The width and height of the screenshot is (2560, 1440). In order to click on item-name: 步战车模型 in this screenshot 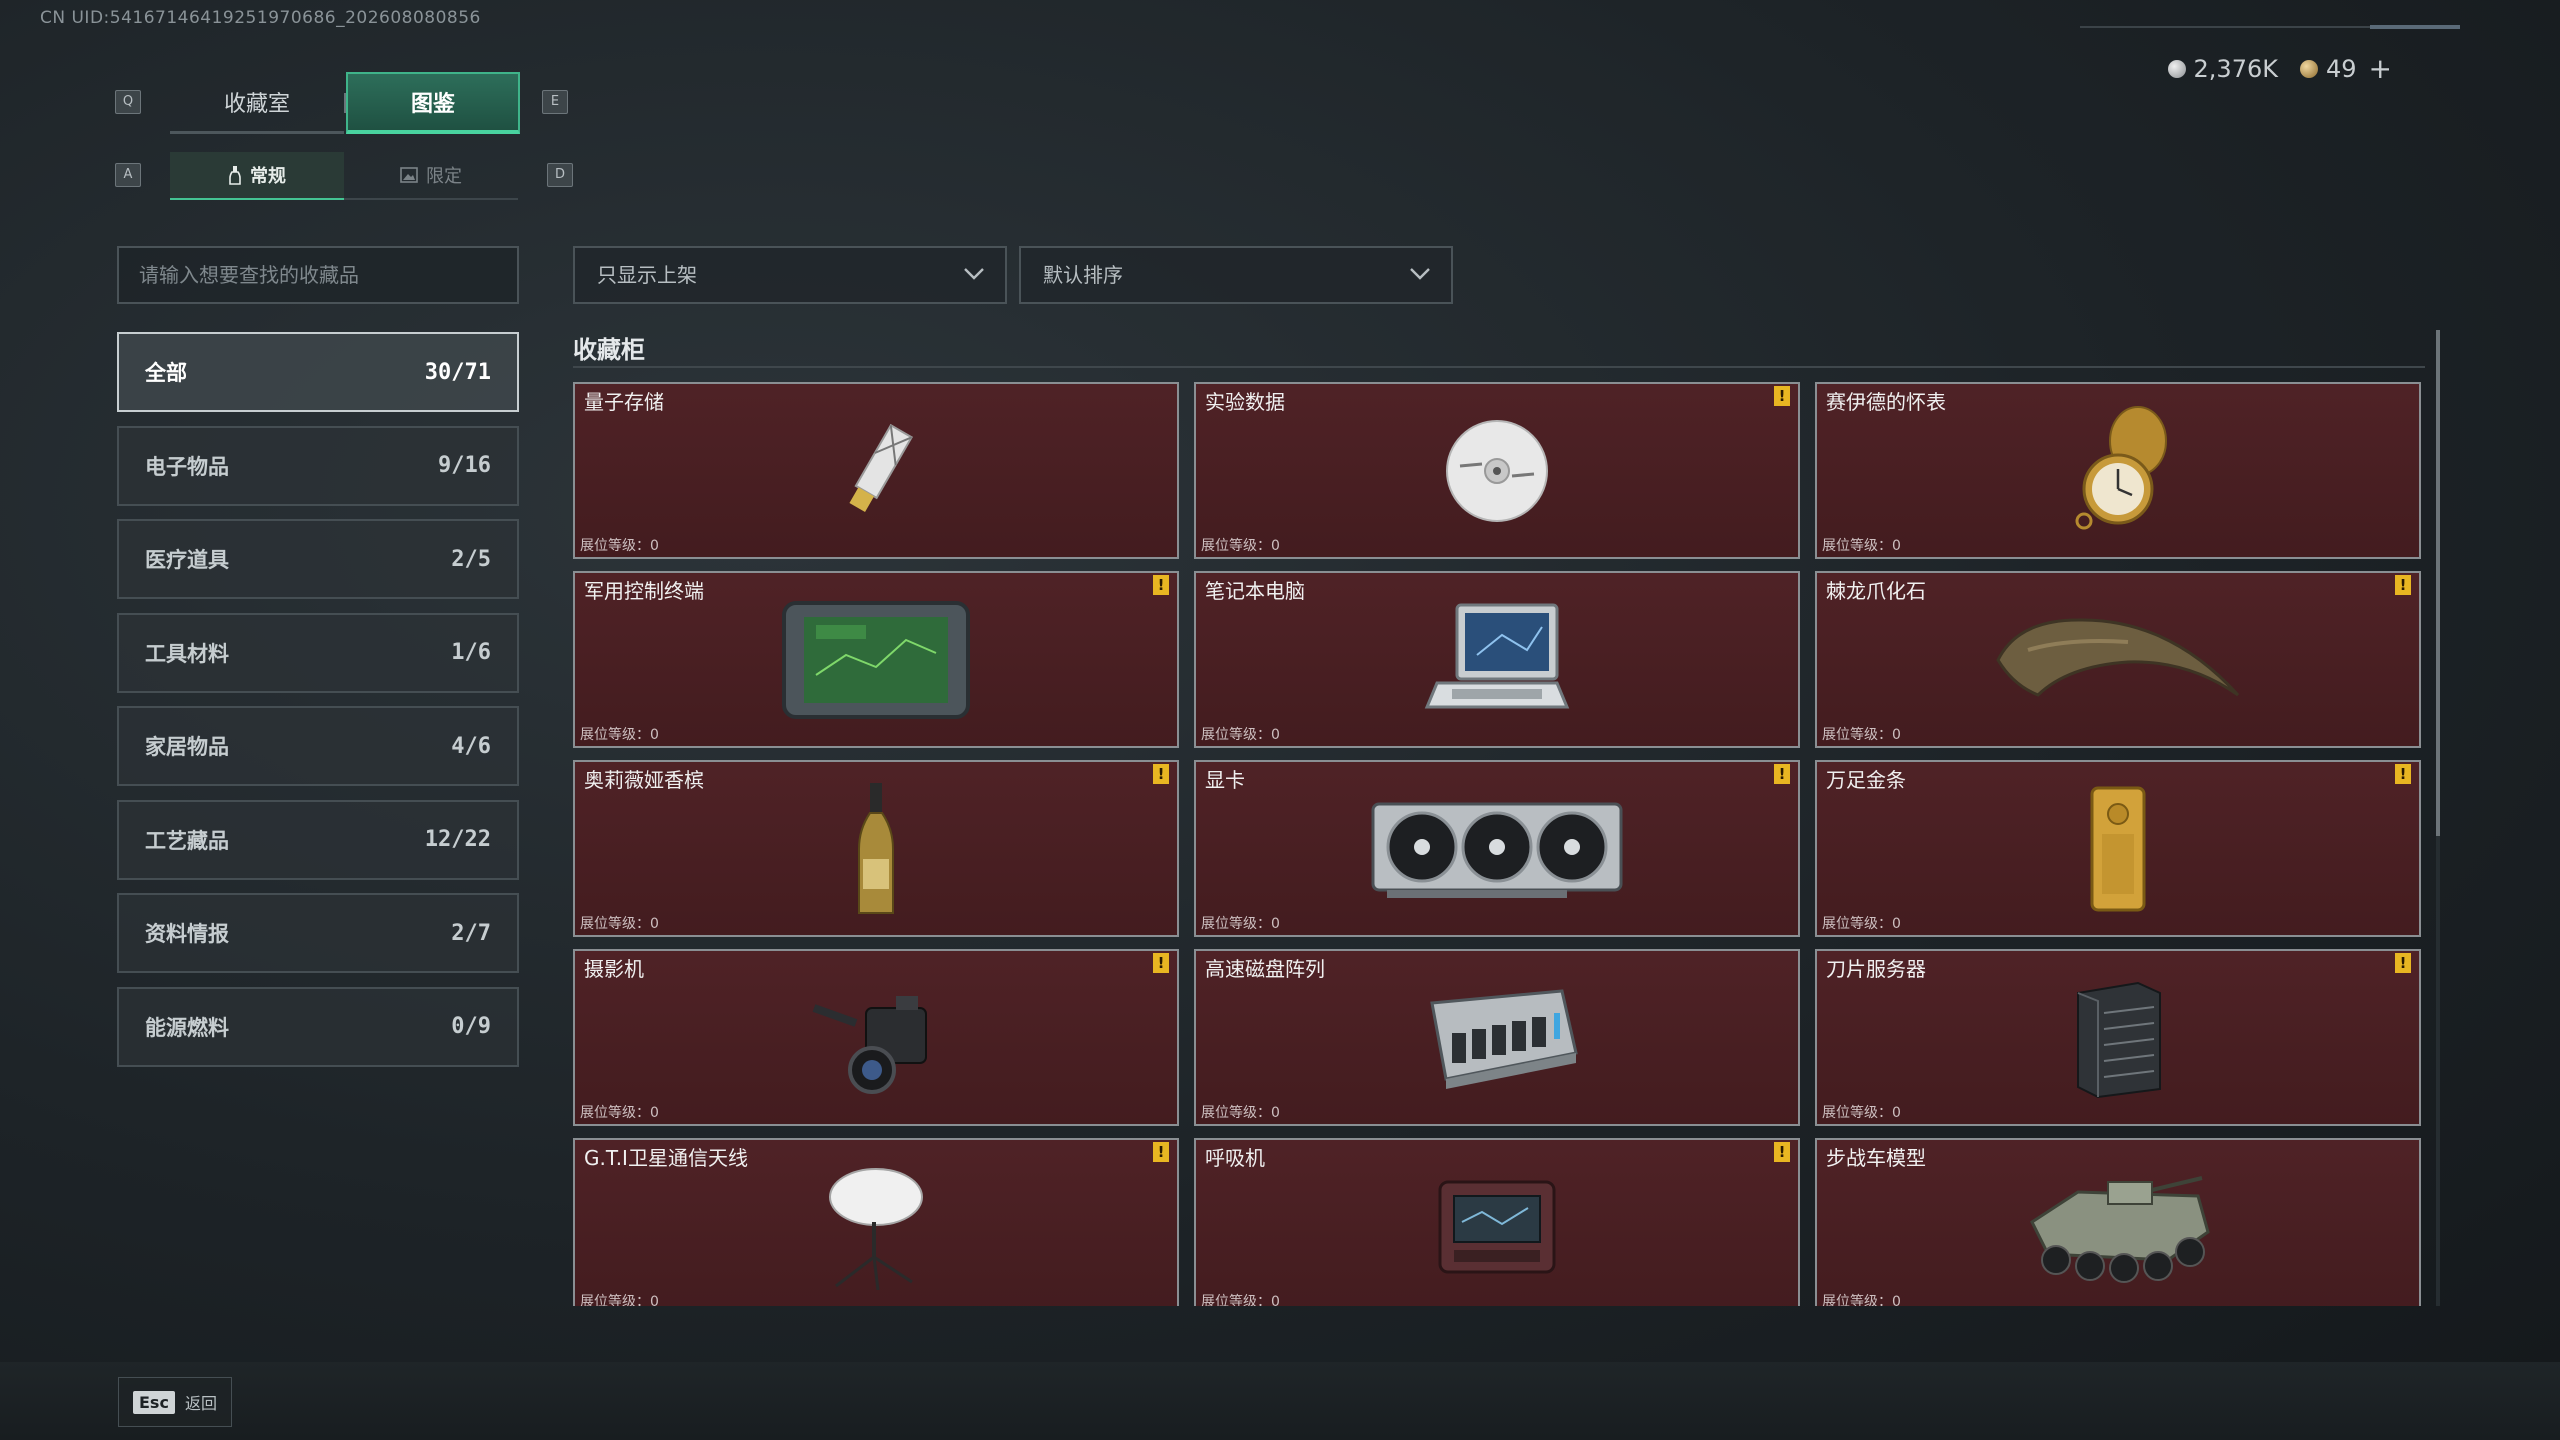, I will do `click(1876, 1158)`.